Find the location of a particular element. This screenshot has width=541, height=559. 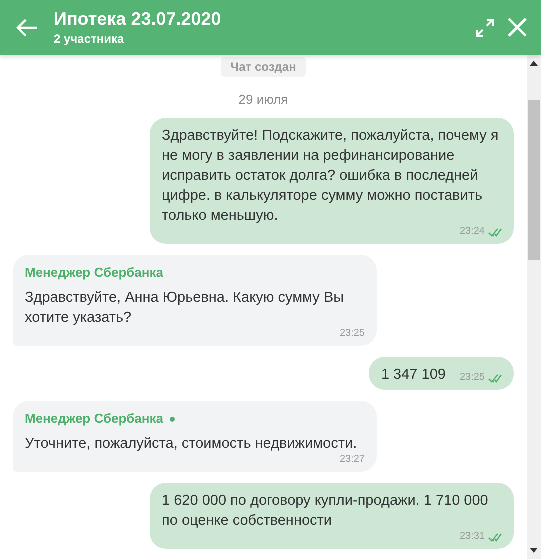

scrollbar is located at coordinates (534, 307).